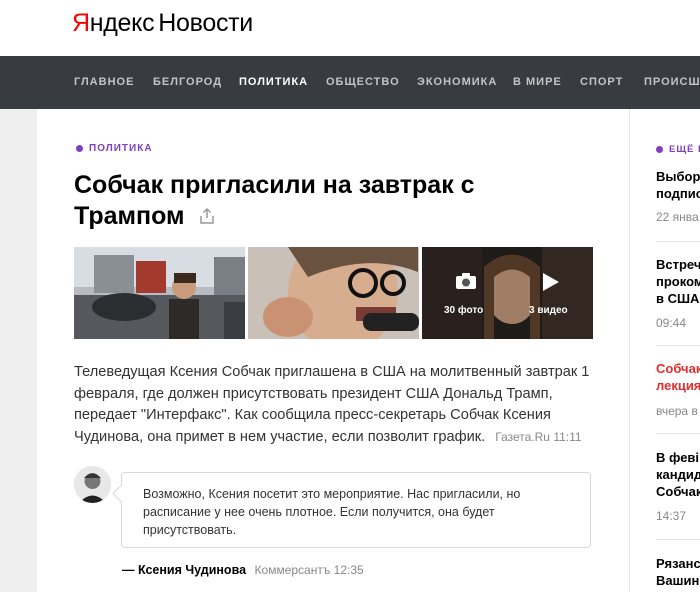  I want to click on quote-attribution: — Ксения Чудинова Коммерсантъ 12:35, so click(243, 570).